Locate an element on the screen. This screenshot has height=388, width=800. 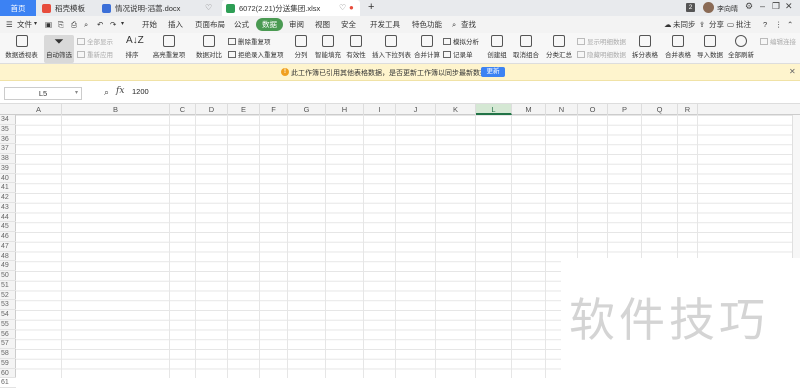
tab-word-doc: 情况说明-滔蒿.docx is located at coordinates (158, 8).